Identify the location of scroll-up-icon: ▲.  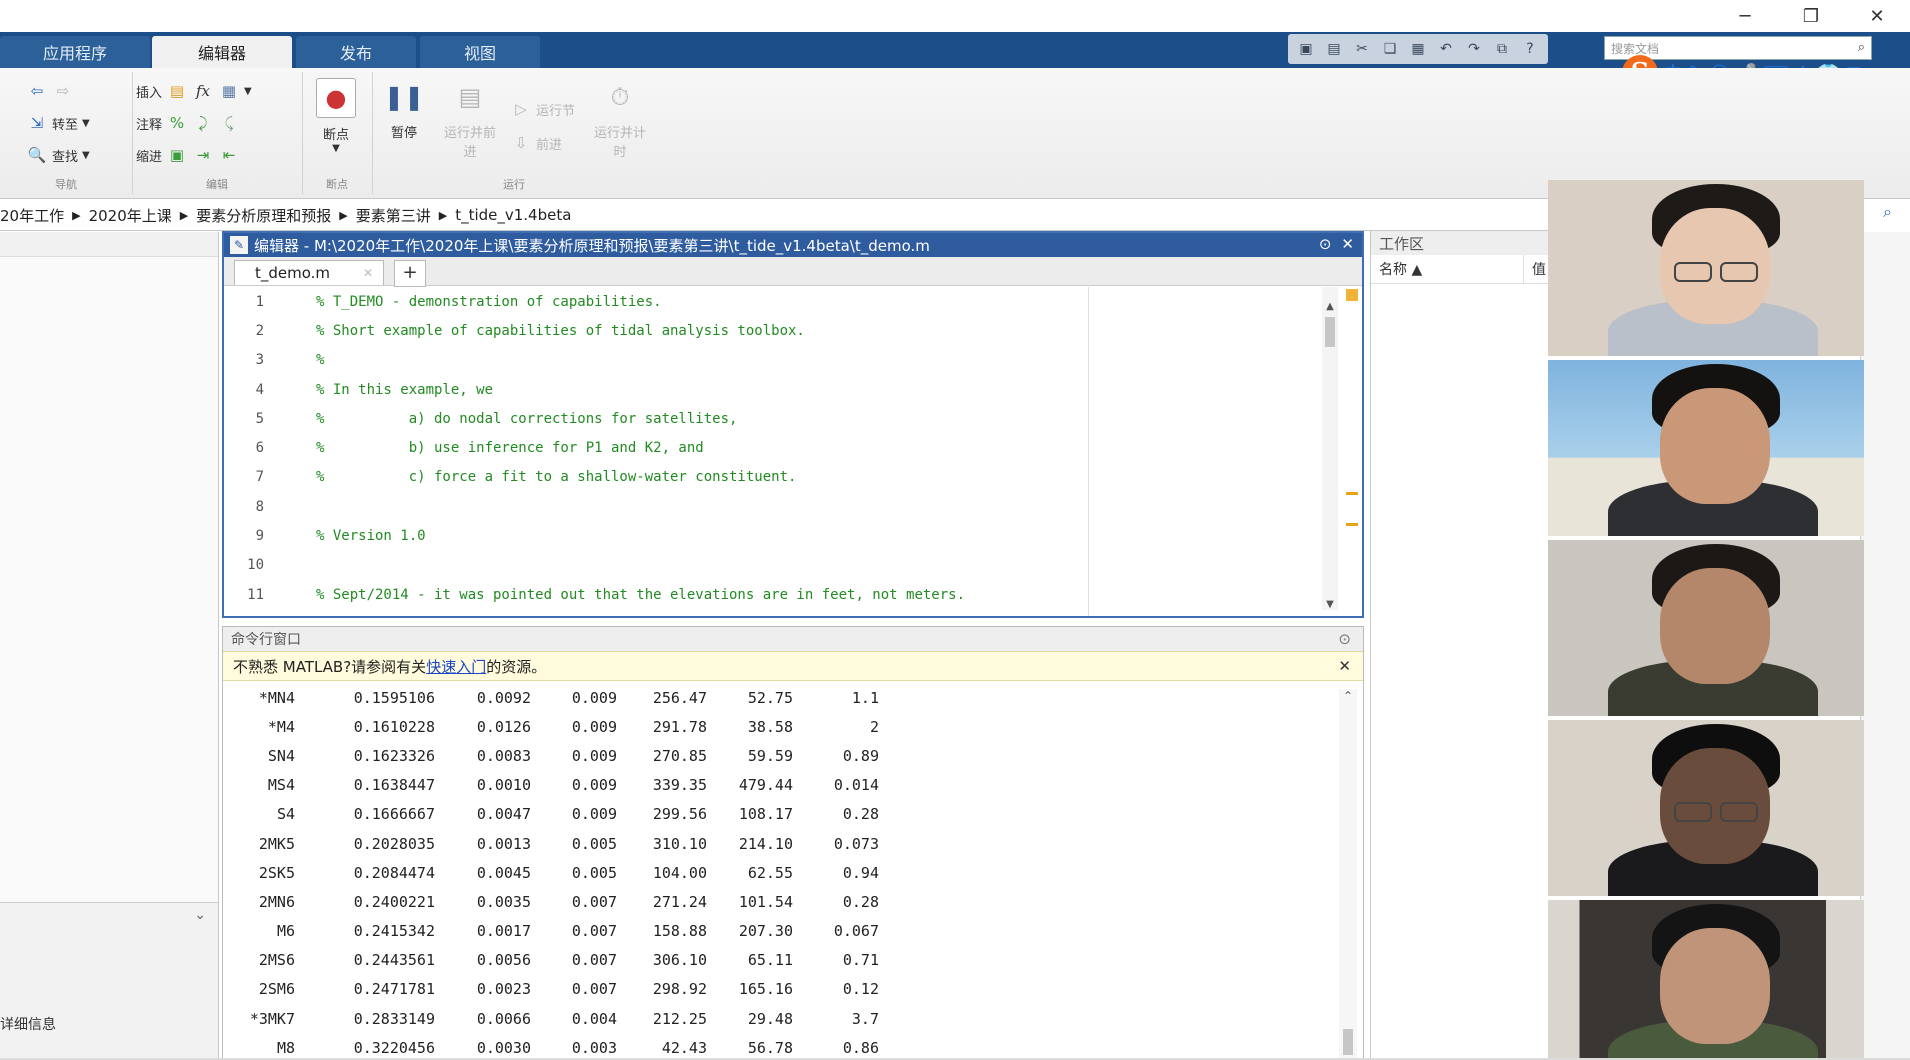
(1330, 306).